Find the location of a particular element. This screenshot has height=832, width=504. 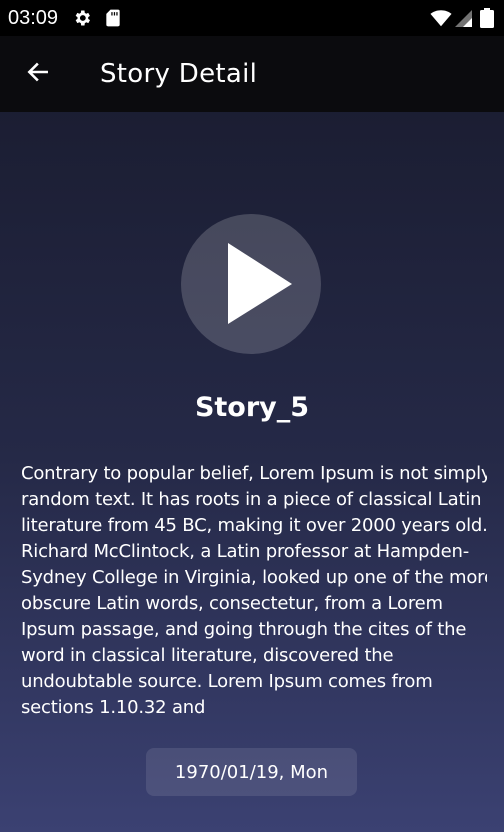

battery-icon is located at coordinates (487, 18).